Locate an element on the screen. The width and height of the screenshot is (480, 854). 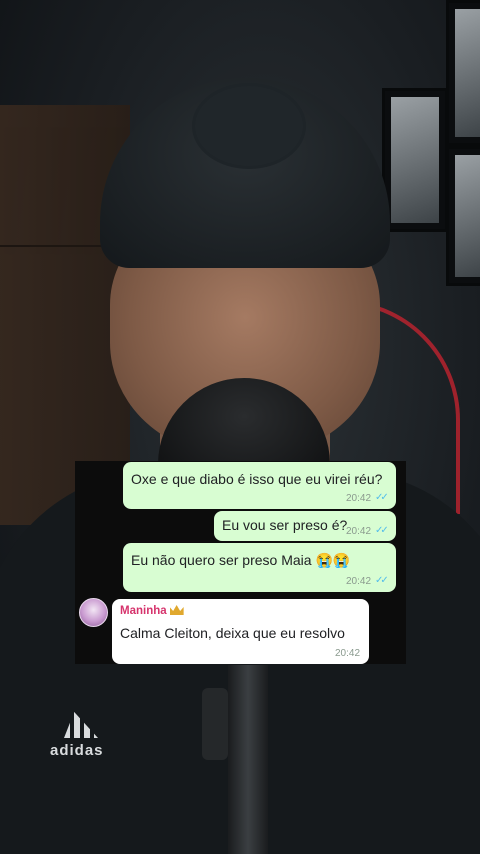
message-text: Calma Cleiton, deixa que eu resolvo is located at coordinates (232, 633).